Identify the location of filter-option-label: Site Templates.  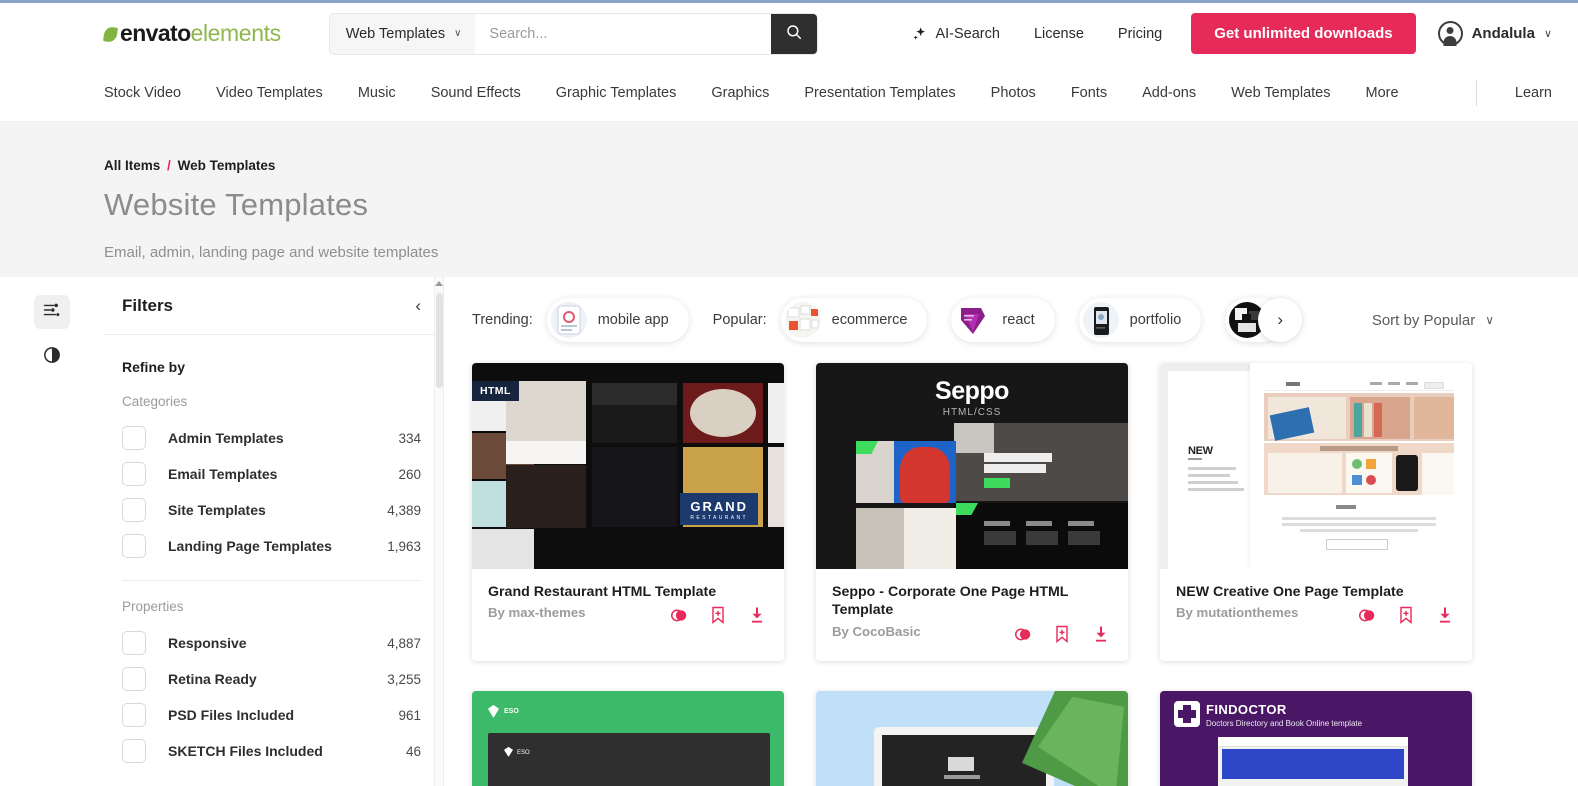
(217, 510).